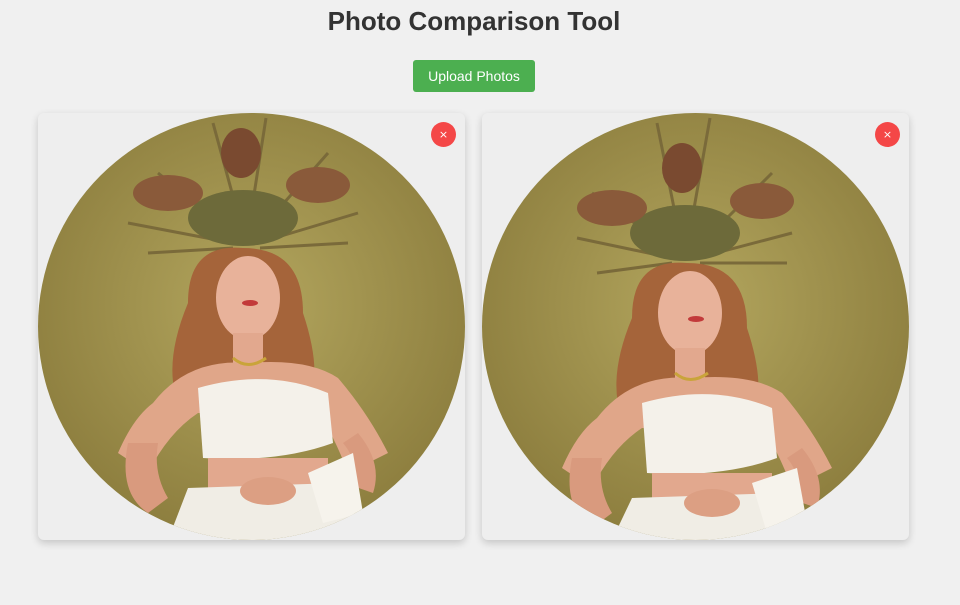 The height and width of the screenshot is (605, 960). What do you see at coordinates (474, 76) in the screenshot?
I see `upload-photos-button: Upload Photos` at bounding box center [474, 76].